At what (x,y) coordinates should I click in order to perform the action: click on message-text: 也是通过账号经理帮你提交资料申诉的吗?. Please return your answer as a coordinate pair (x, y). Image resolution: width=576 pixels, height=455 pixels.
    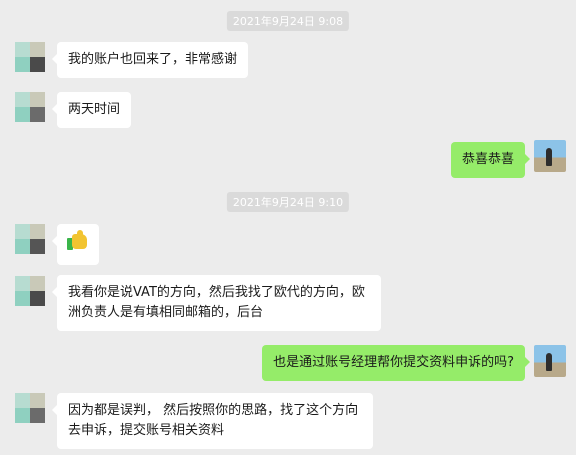
    Looking at the image, I should click on (393, 362).